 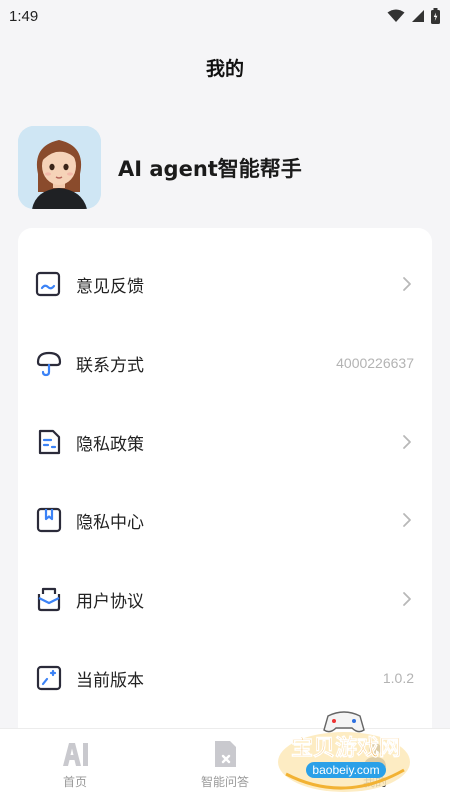 I want to click on gamepad-icon, so click(x=344, y=722).